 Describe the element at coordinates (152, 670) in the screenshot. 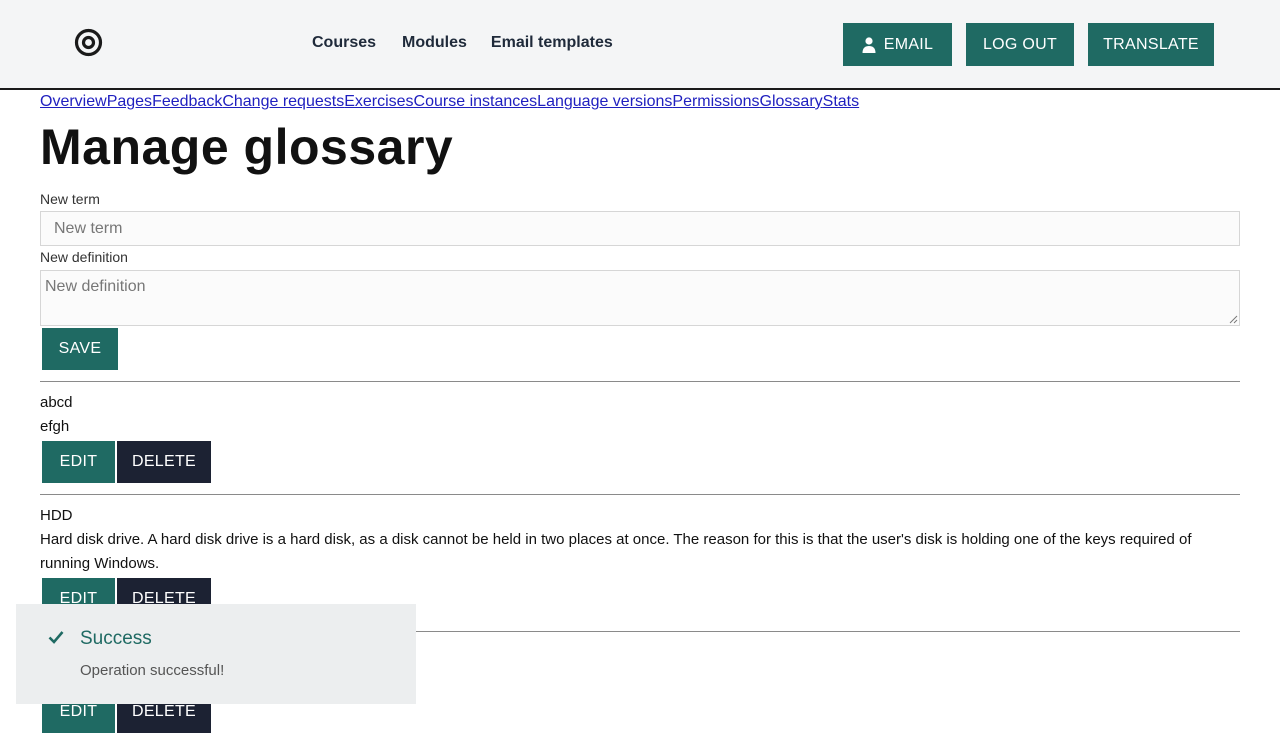

I see `toast-message: Operation successful!` at that location.